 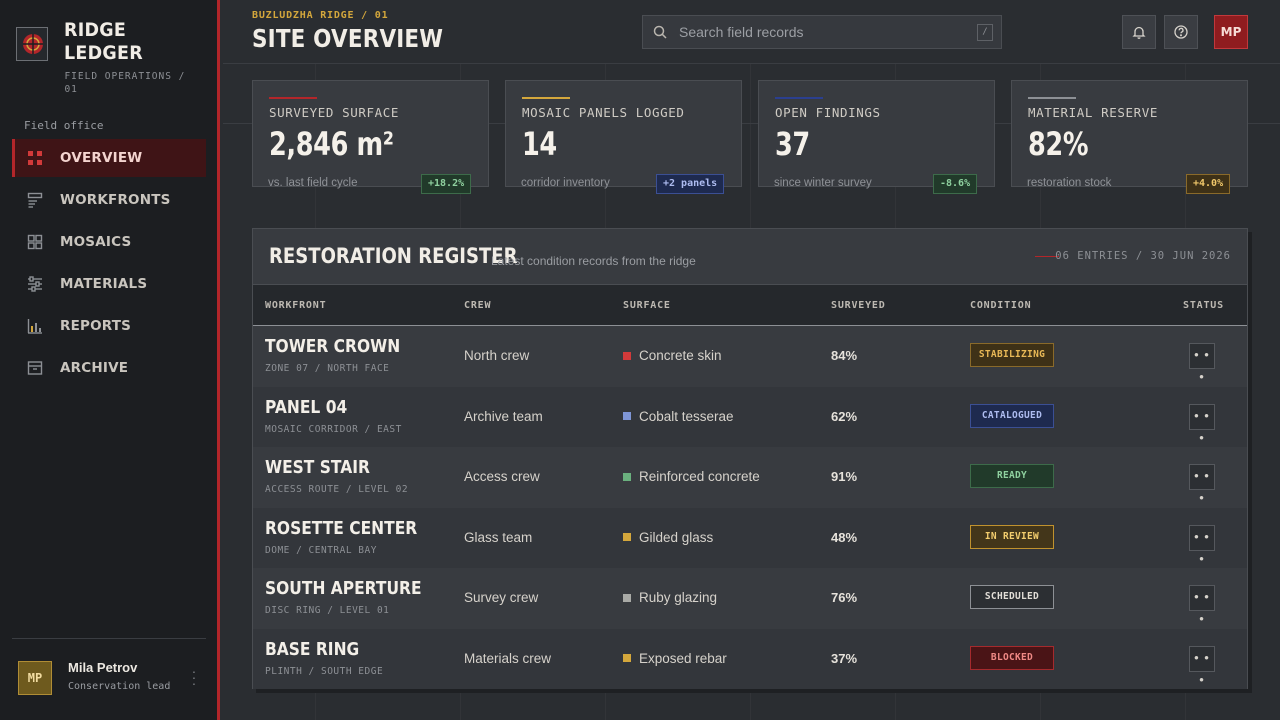 What do you see at coordinates (858, 305) in the screenshot?
I see `column-header-surveyed: SURVEYED` at bounding box center [858, 305].